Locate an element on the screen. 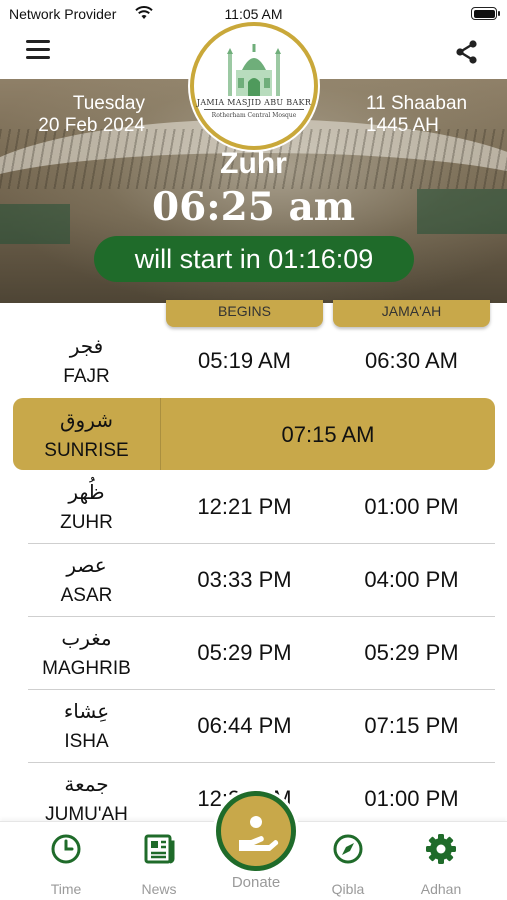  prayer-arabic-name: ظُهر is located at coordinates (86, 493).